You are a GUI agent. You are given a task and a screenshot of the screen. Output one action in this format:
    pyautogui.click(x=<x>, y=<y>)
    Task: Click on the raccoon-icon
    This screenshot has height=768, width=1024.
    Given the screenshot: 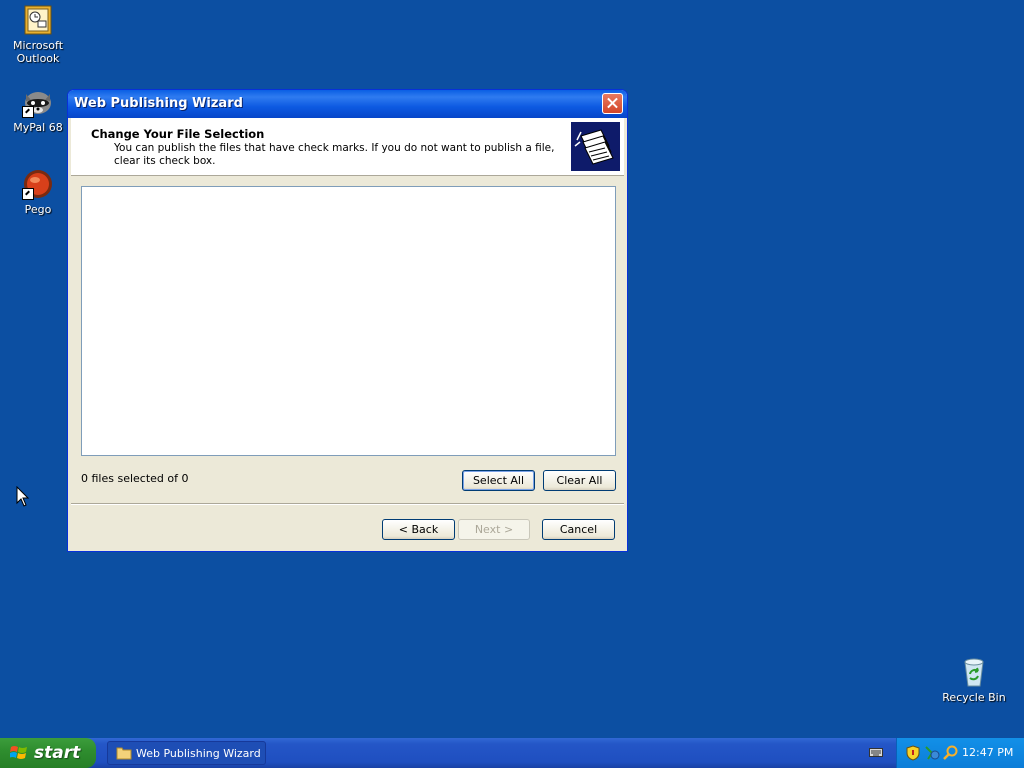 What is the action you would take?
    pyautogui.click(x=38, y=102)
    